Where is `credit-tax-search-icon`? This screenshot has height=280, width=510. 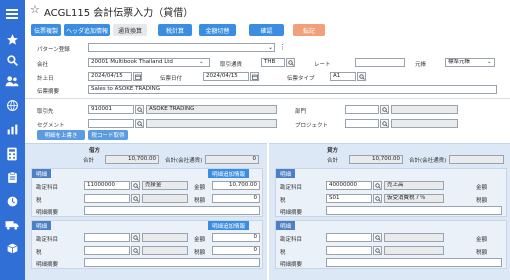
credit-tax-search-icon is located at coordinates (377, 198).